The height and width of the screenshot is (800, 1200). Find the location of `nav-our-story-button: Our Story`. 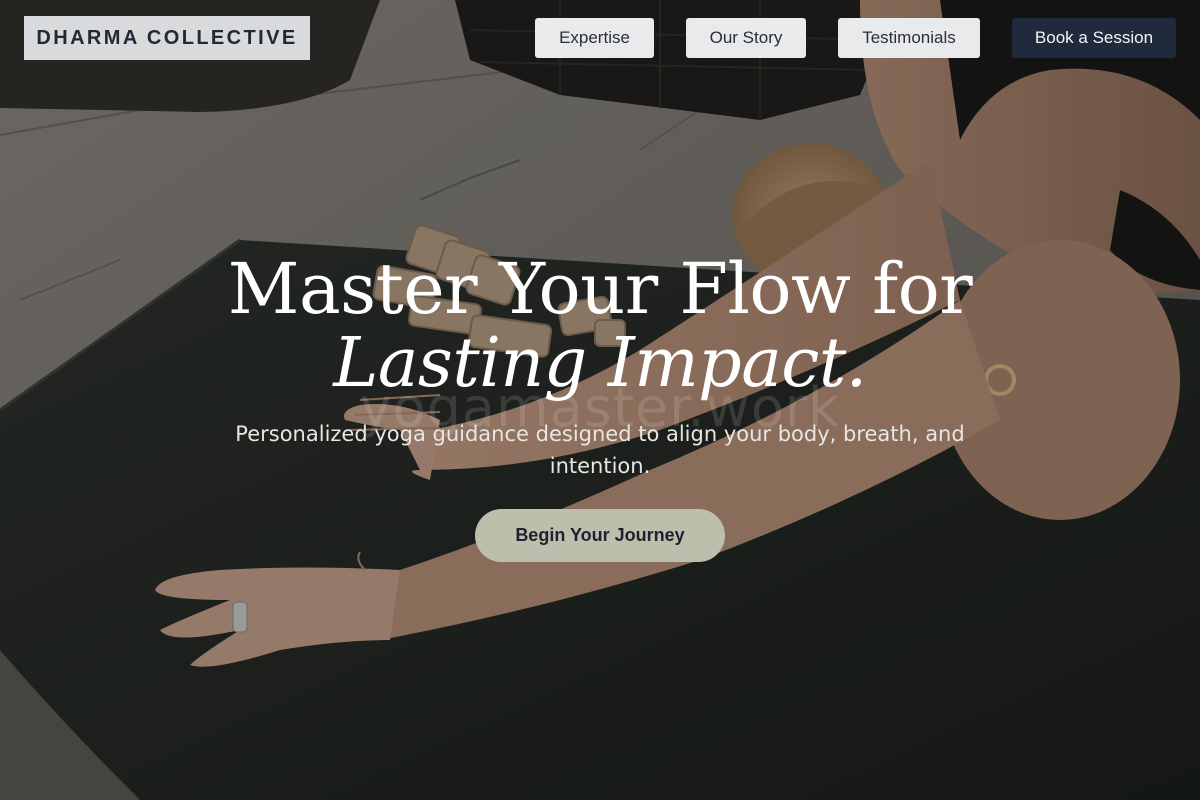

nav-our-story-button: Our Story is located at coordinates (746, 38).